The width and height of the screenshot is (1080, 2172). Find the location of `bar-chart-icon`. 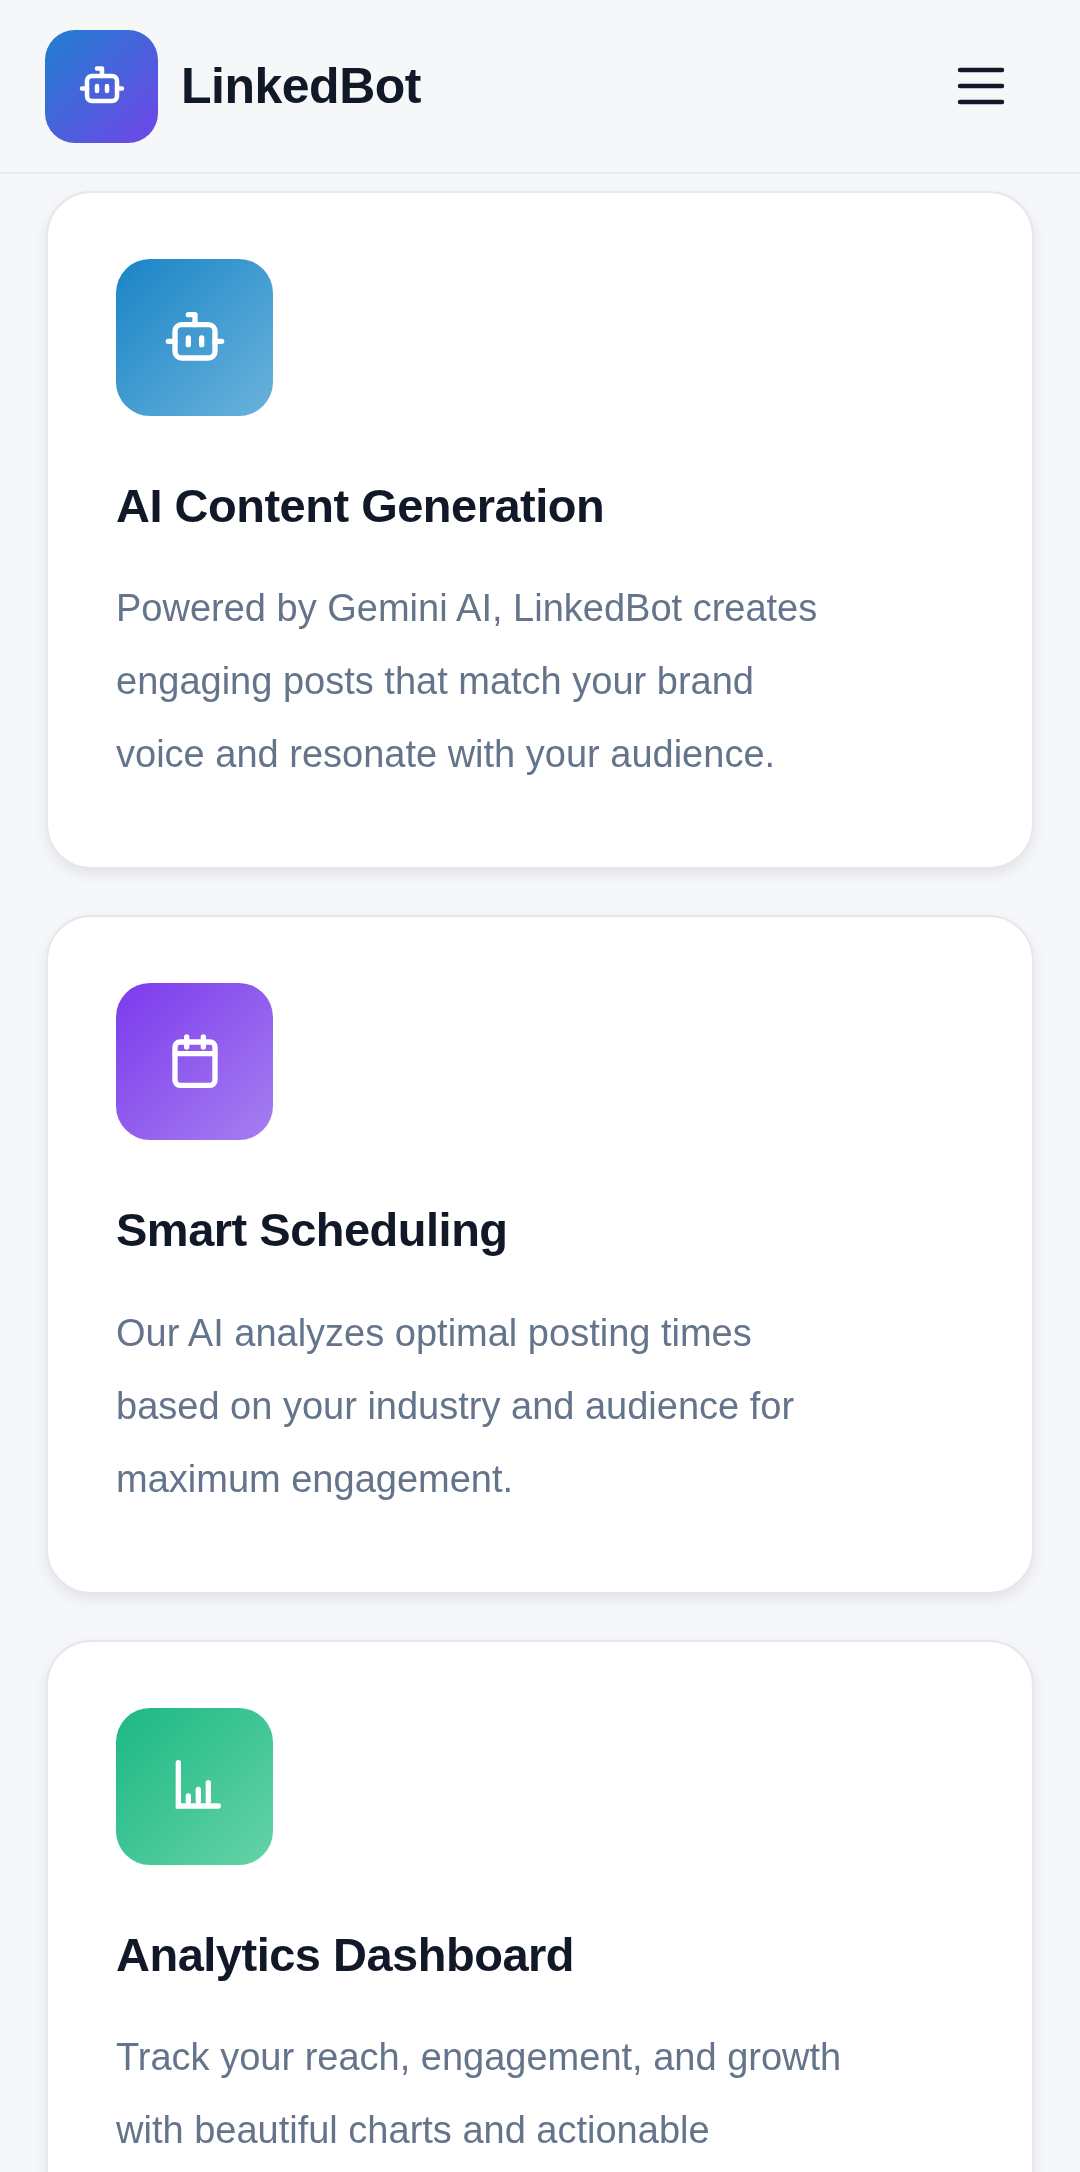

bar-chart-icon is located at coordinates (194, 1786).